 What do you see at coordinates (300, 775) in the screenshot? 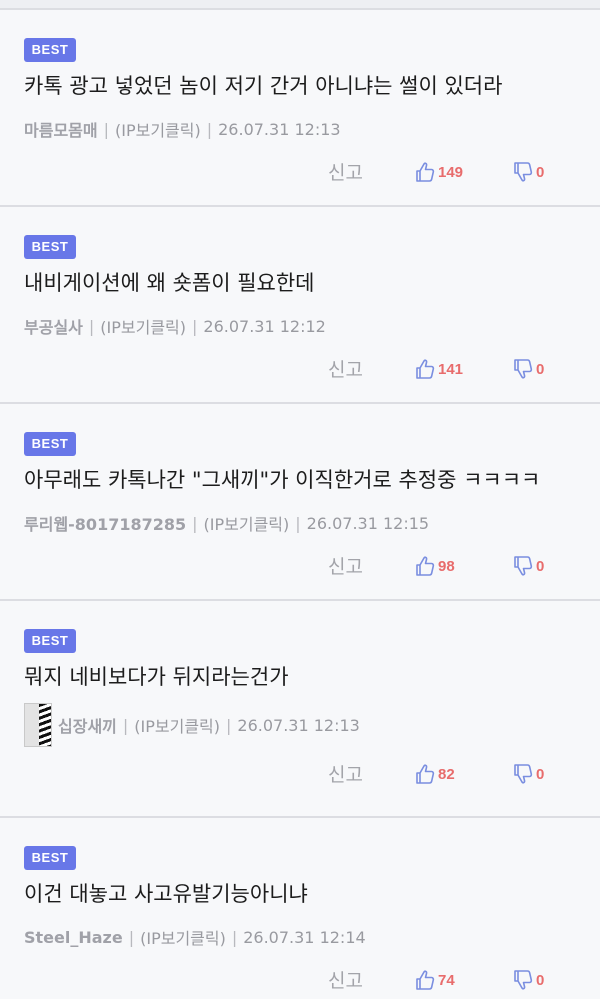
I see `comment-actions: 신고 82 0` at bounding box center [300, 775].